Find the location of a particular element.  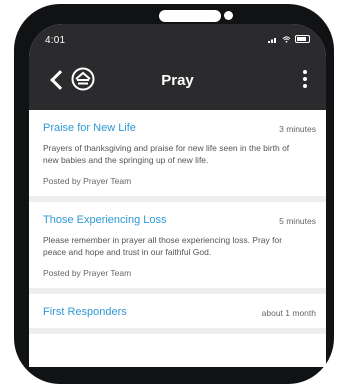

item-time: 5 minutes is located at coordinates (297, 221).